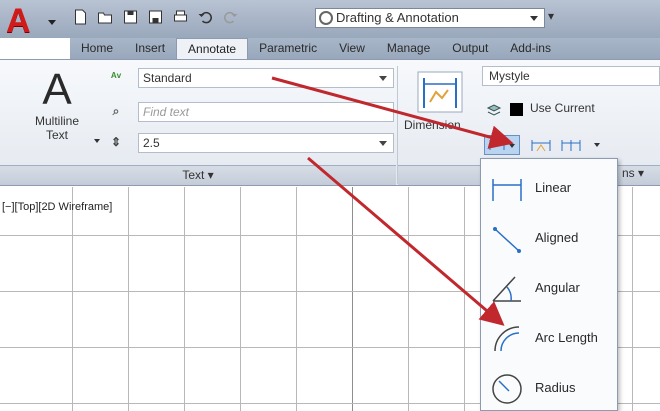 The height and width of the screenshot is (411, 660). I want to click on tab-manage: Manage, so click(408, 48).